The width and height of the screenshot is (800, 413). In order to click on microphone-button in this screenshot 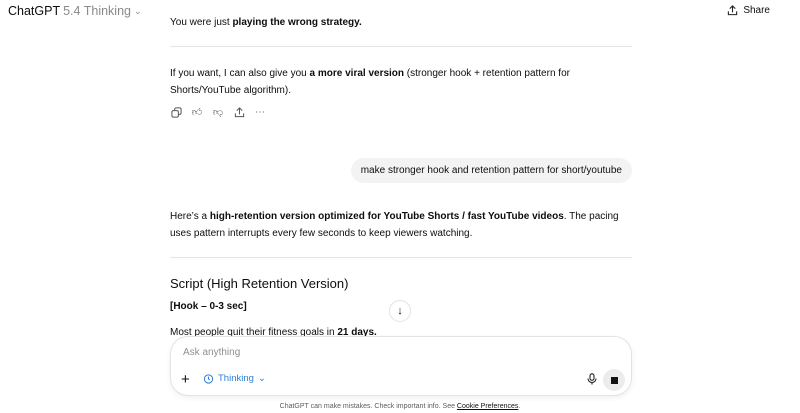, I will do `click(592, 380)`.